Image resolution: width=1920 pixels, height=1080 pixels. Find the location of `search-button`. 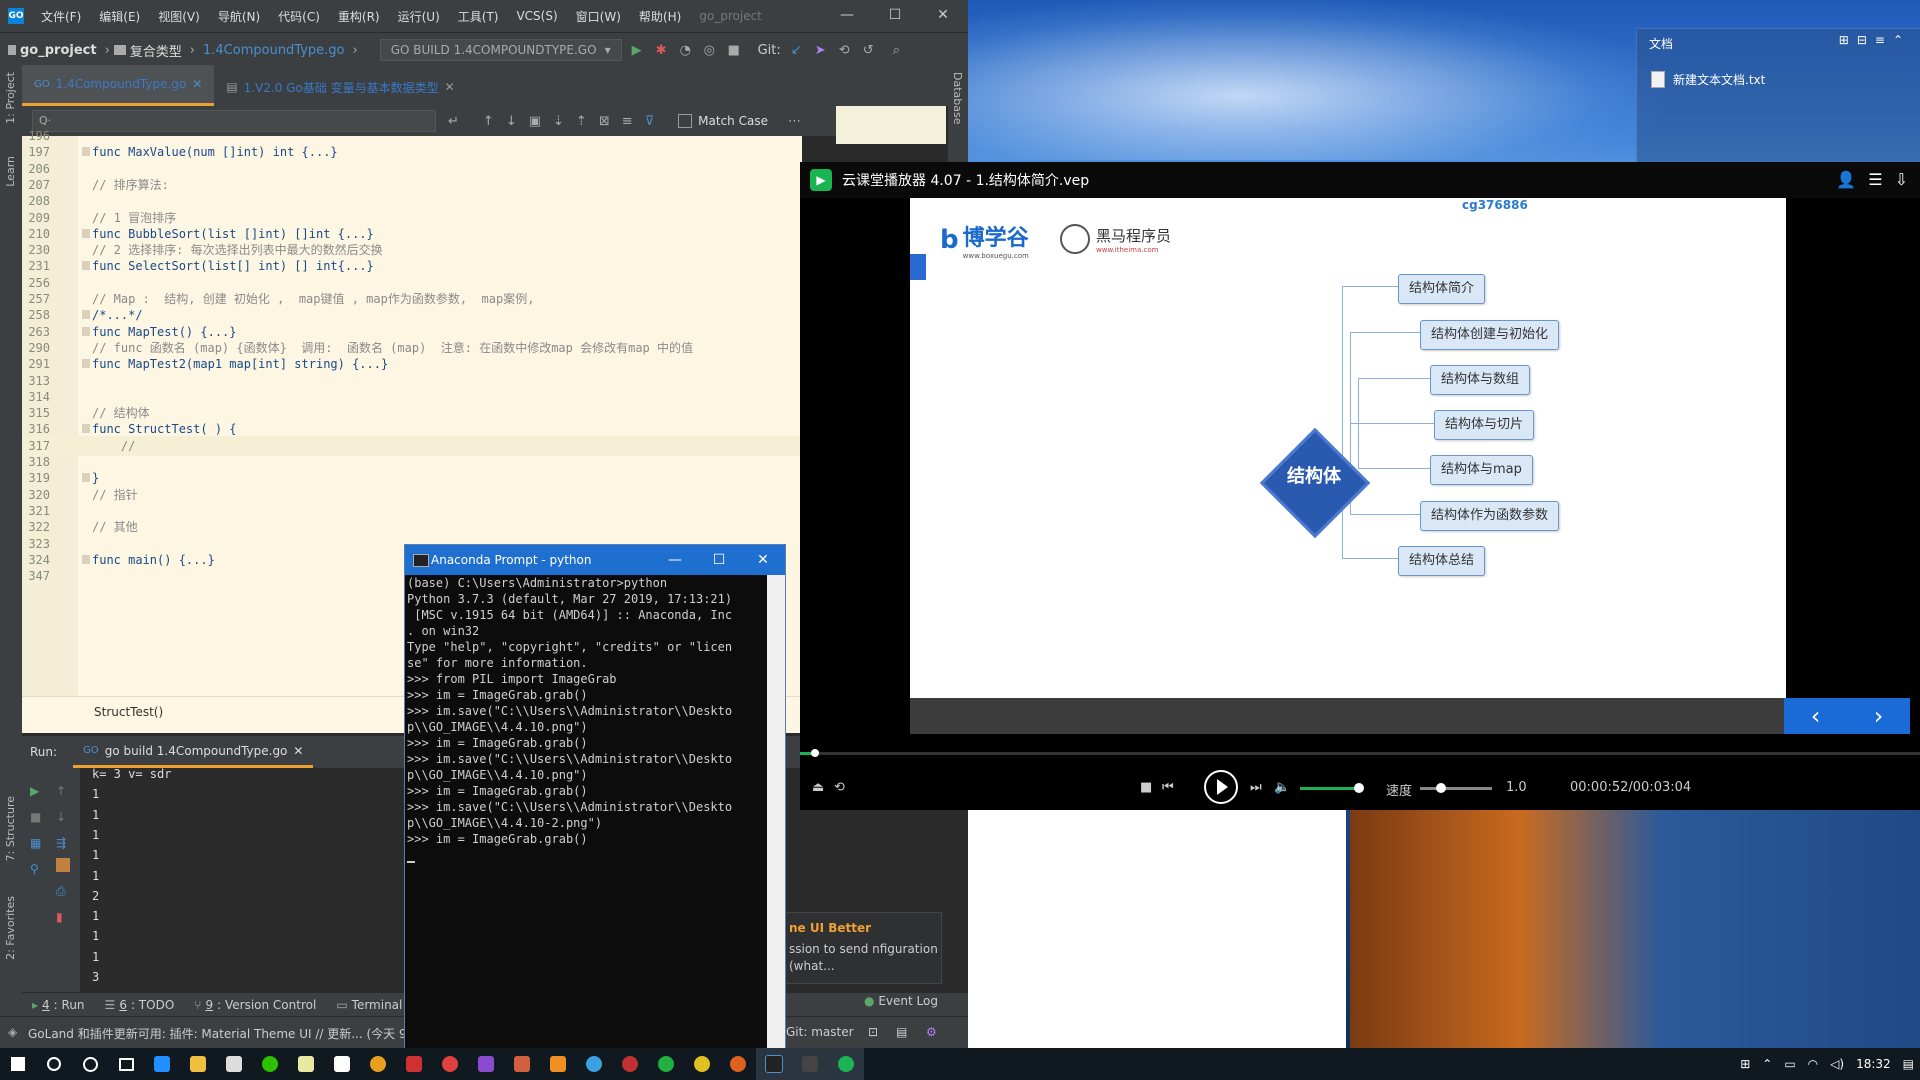

search-button is located at coordinates (54, 1064).